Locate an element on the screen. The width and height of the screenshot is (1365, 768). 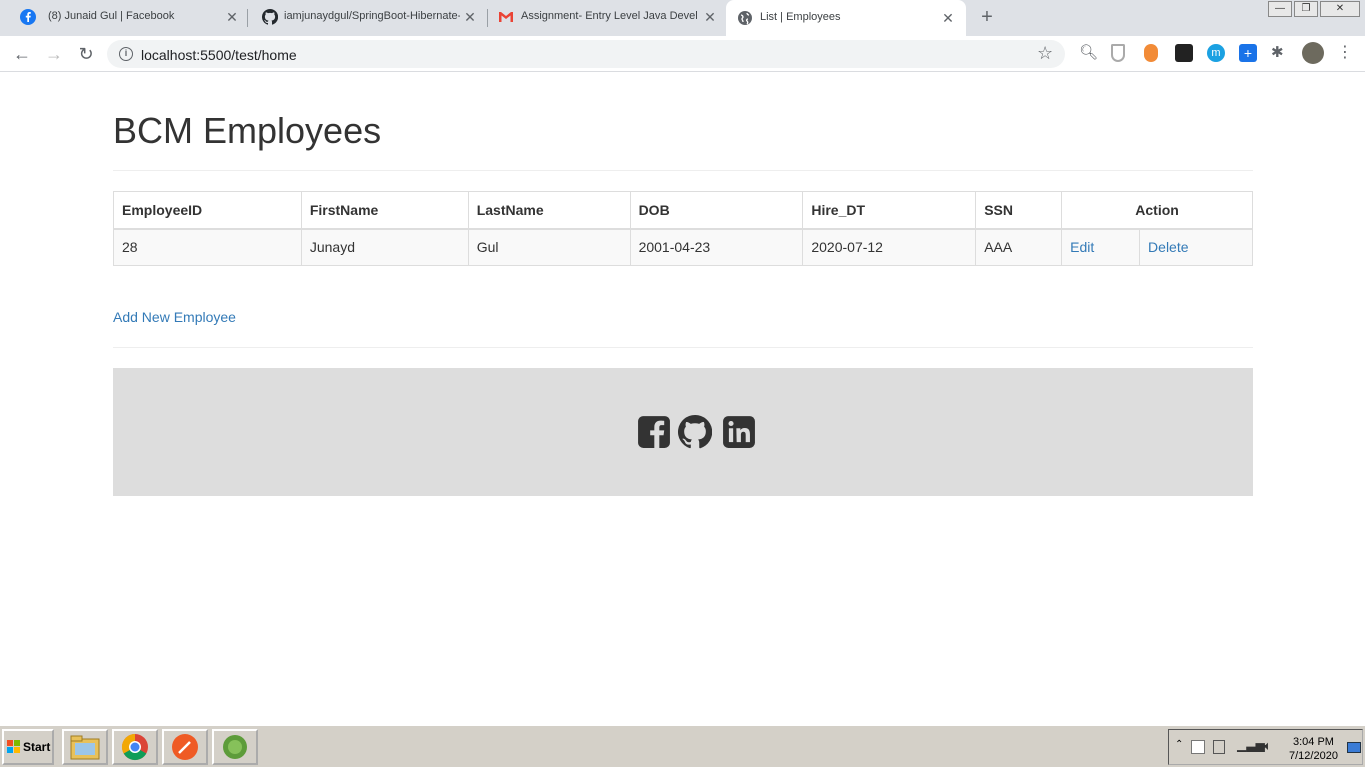
tab-employees: List | Employees ✕ is located at coordinates (846, 18).